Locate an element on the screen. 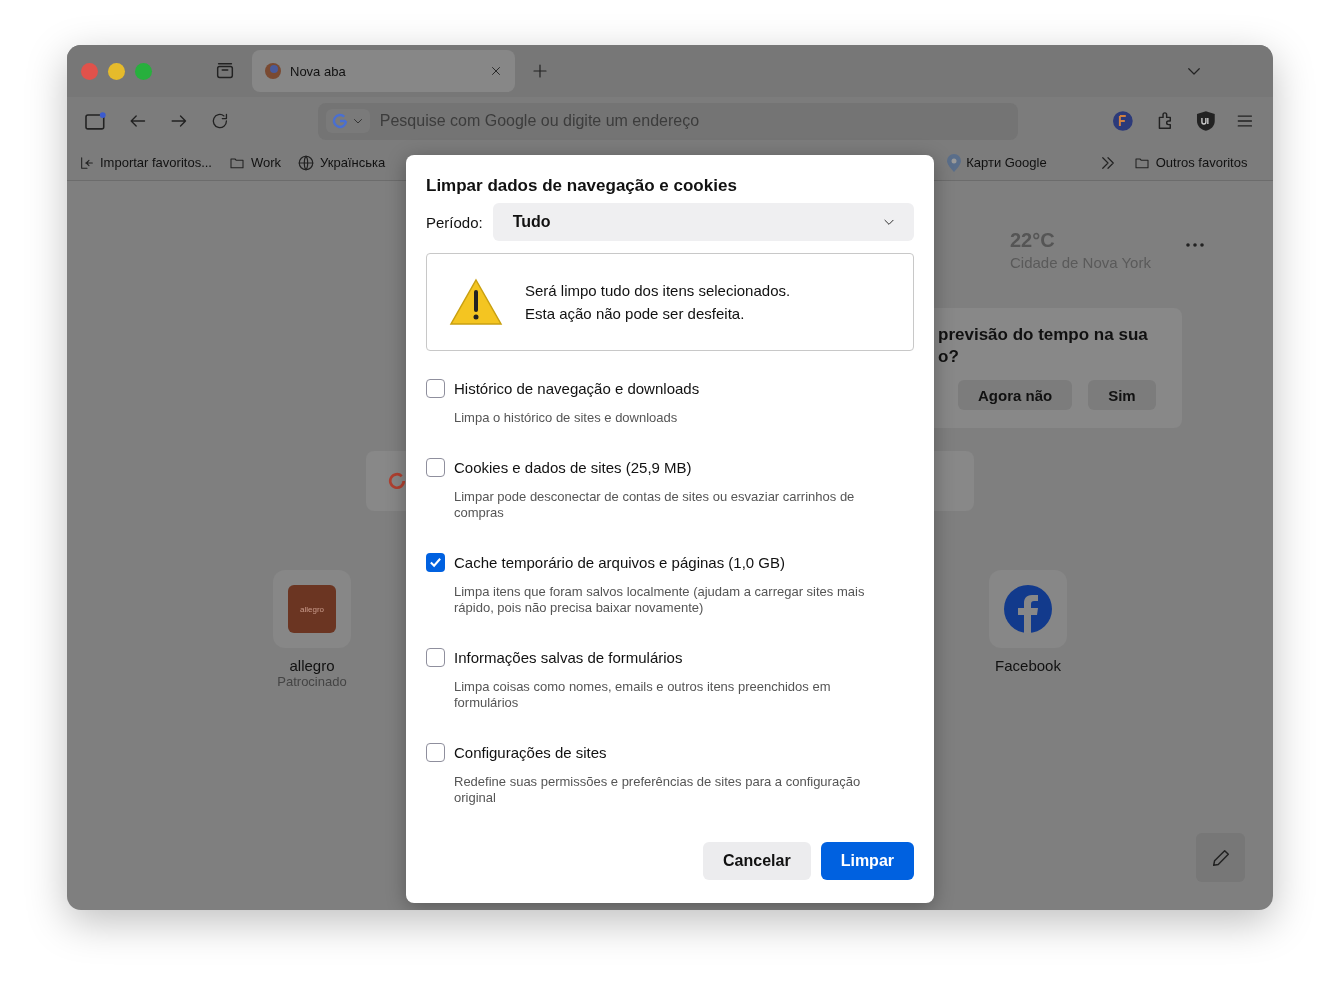 The image size is (1340, 998). checkmark-icon is located at coordinates (435, 562).